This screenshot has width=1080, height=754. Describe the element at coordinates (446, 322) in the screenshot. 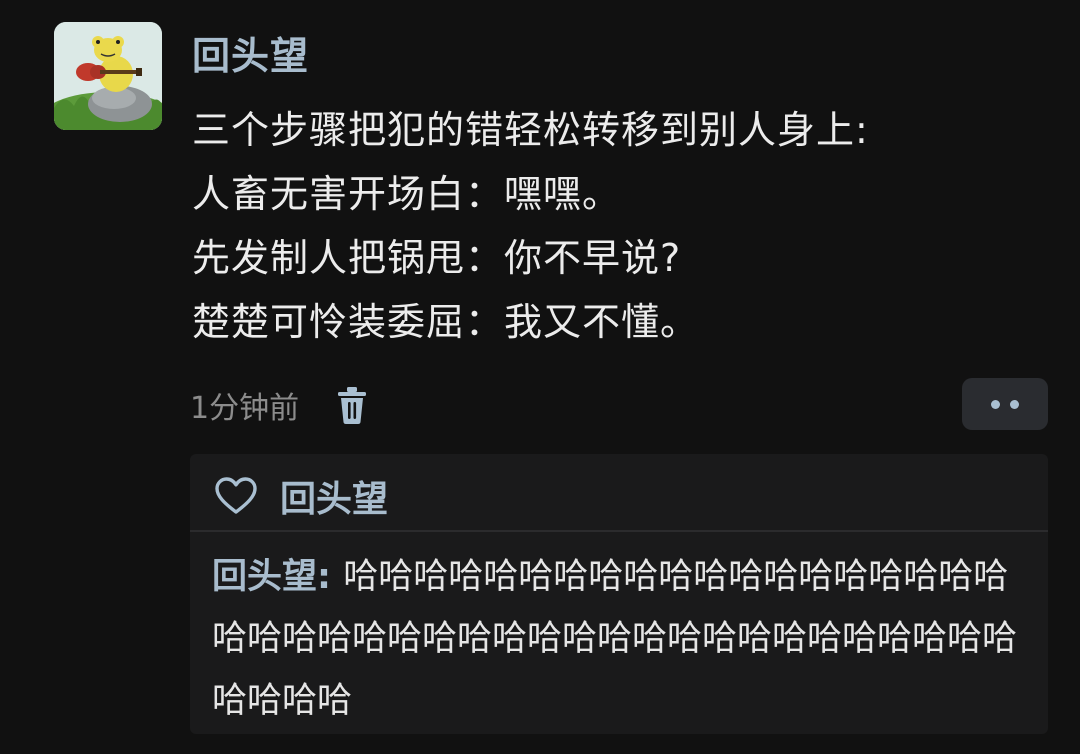

I see `post-line: 楚楚可怜装委屈：我又不懂。` at that location.